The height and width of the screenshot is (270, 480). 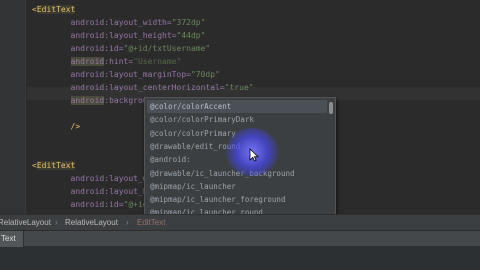 What do you see at coordinates (237, 186) in the screenshot?
I see `autocomplete-item: @mipmap/ic_launcher` at bounding box center [237, 186].